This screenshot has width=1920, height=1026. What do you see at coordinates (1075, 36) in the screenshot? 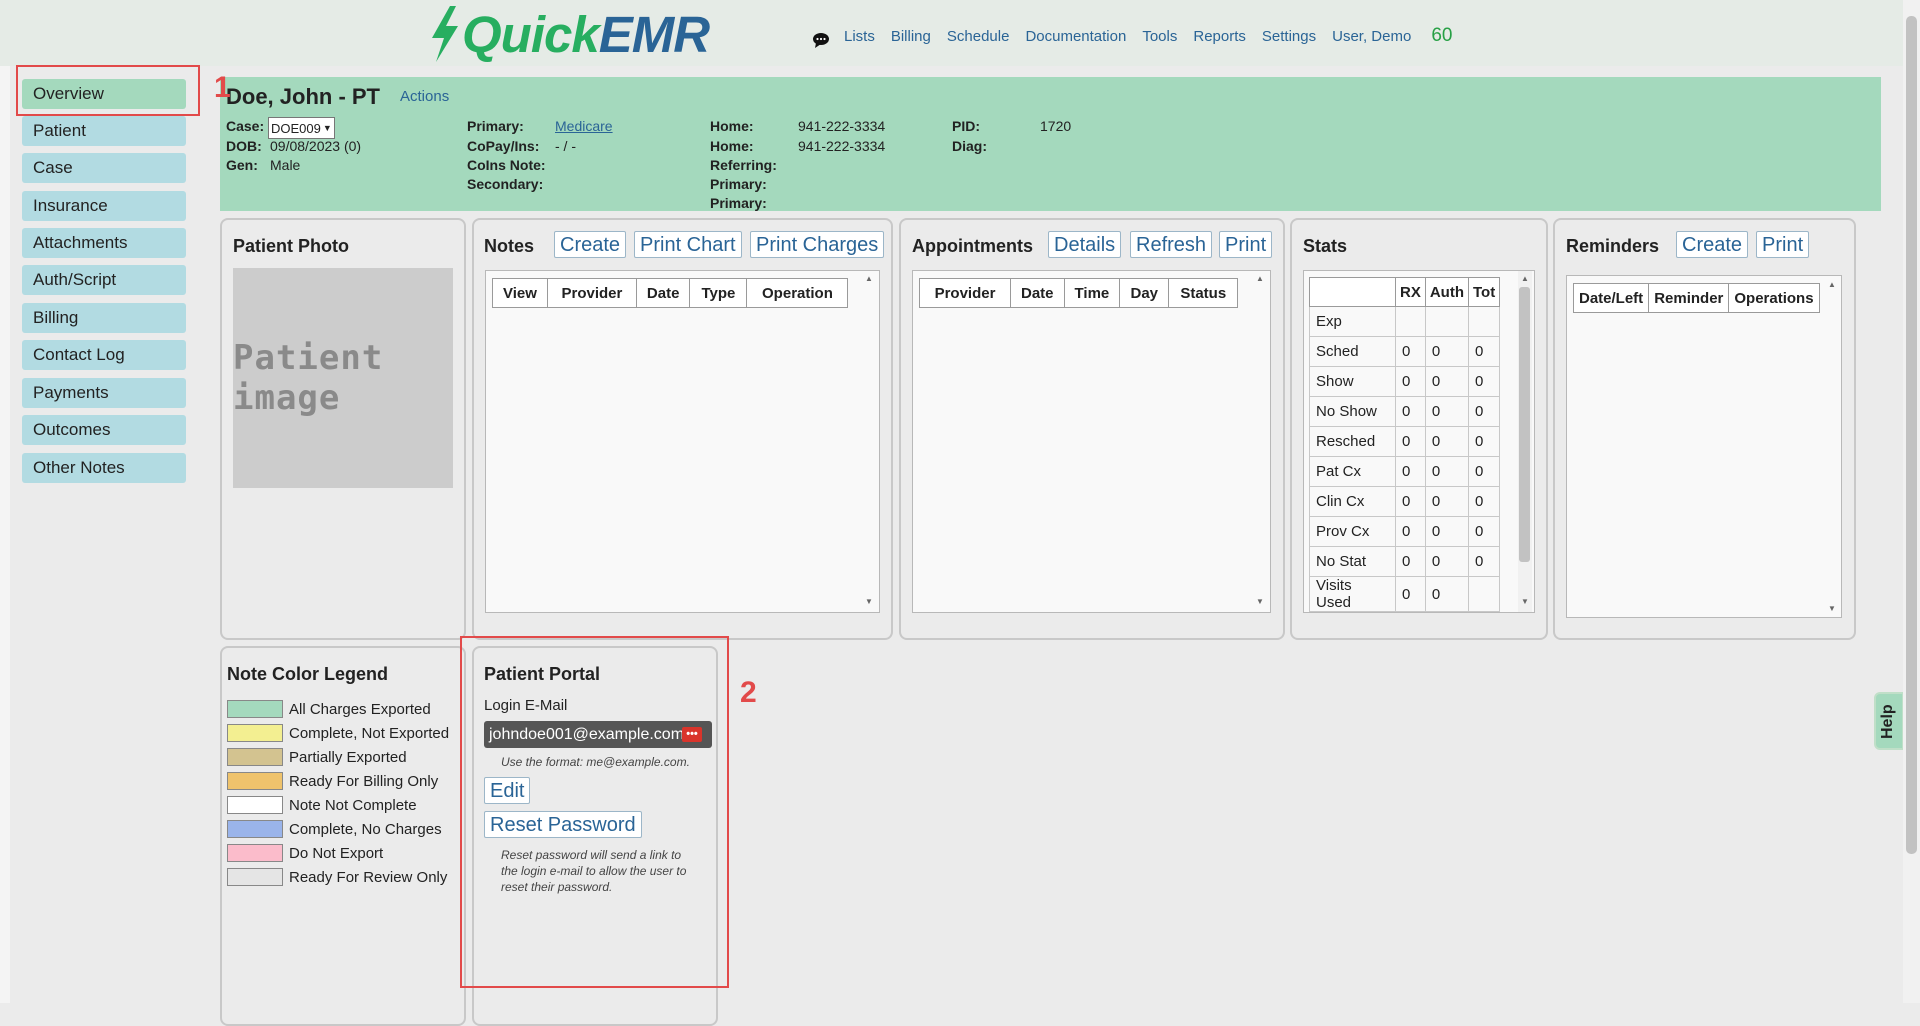
I see `nav-documentation: Documentation` at bounding box center [1075, 36].